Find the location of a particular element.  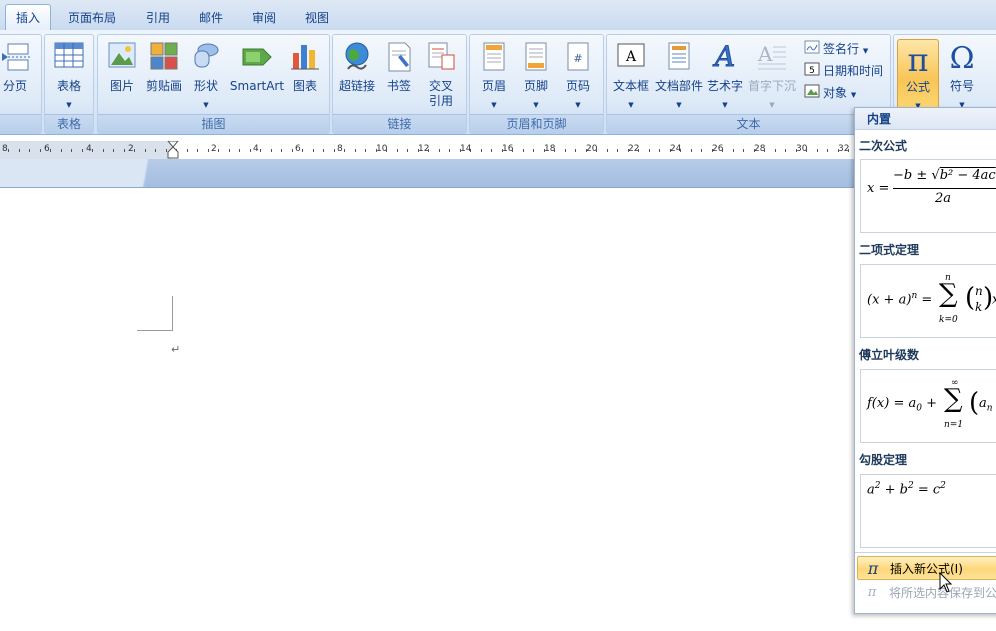

tab-review: 审阅 is located at coordinates (264, 17).